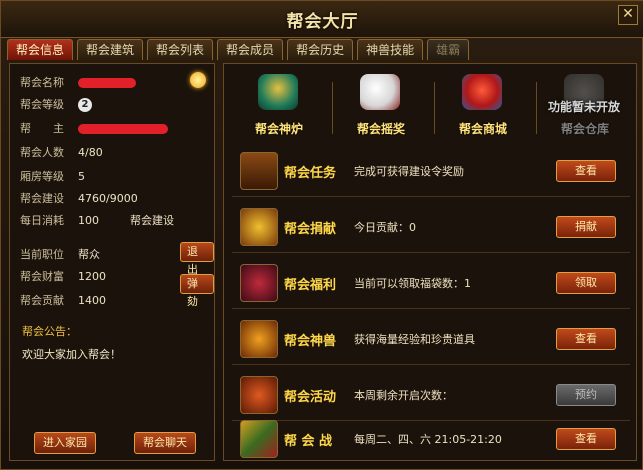 This screenshot has width=643, height=470. Describe the element at coordinates (586, 439) in the screenshot. I see `view-war-button: 查看` at that location.